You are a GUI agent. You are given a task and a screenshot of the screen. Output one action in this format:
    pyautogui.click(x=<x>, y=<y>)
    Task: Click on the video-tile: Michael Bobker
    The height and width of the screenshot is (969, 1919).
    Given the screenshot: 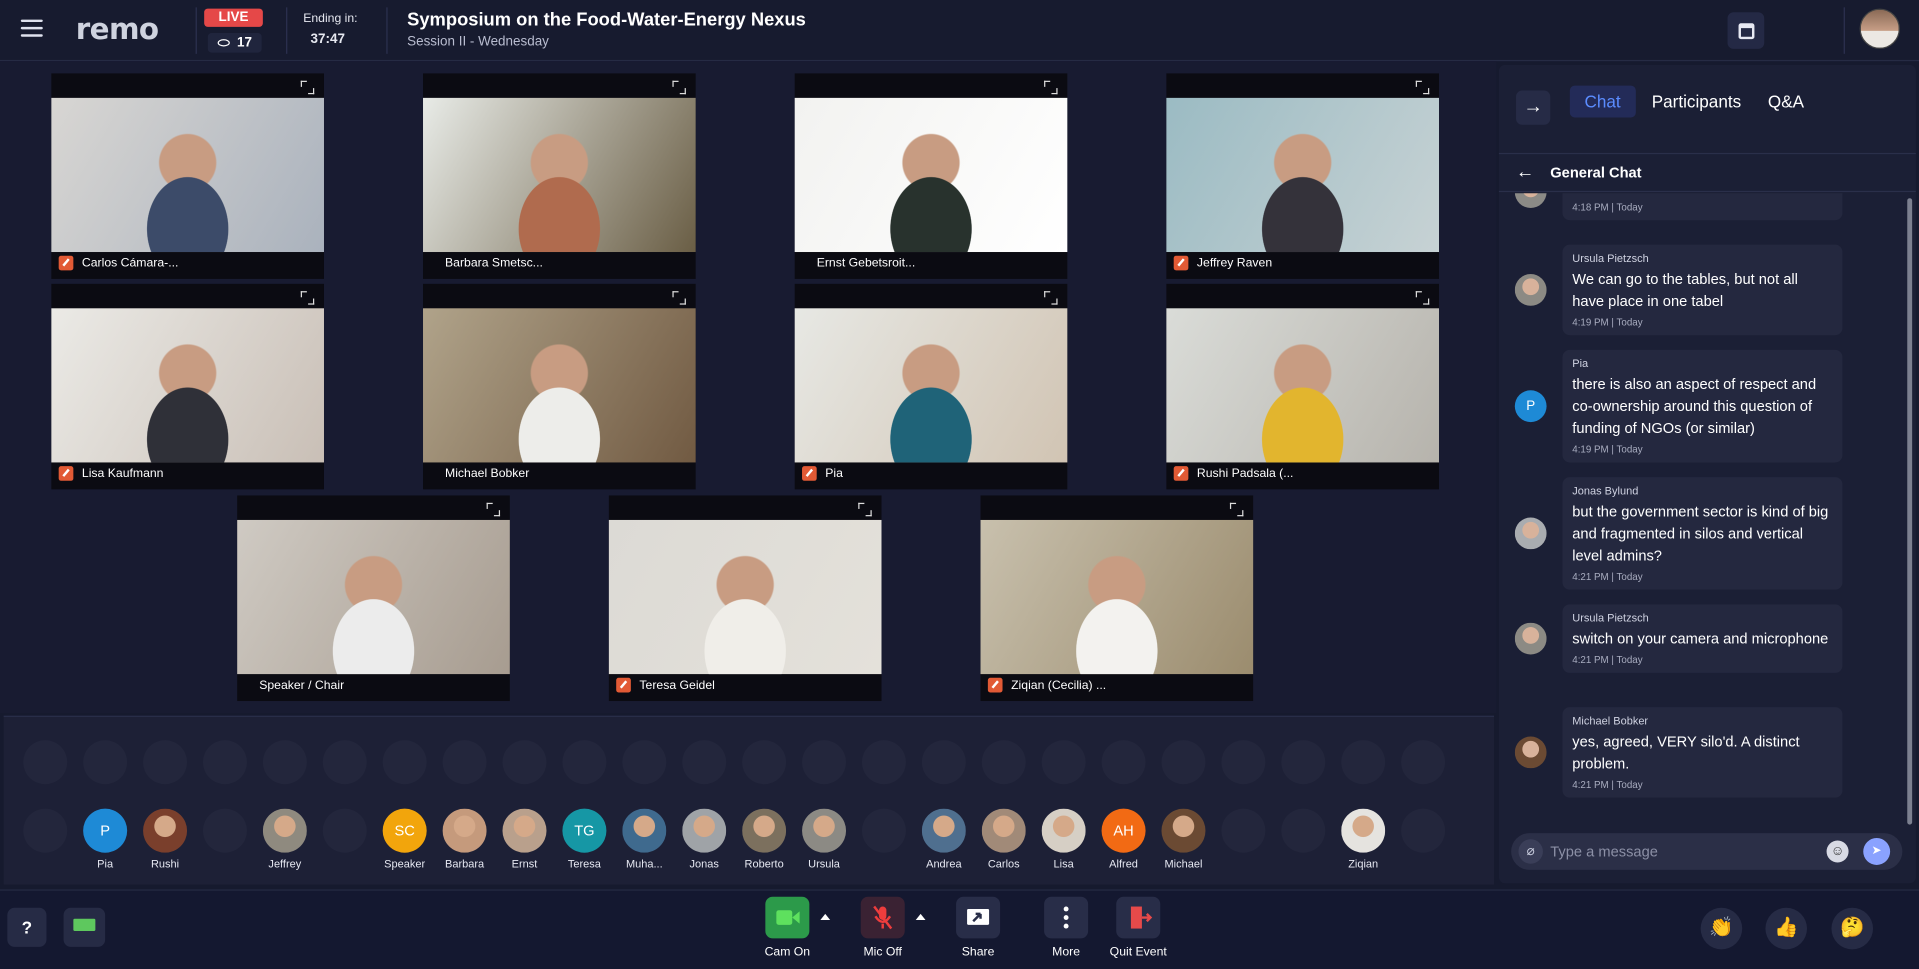 What is the action you would take?
    pyautogui.click(x=559, y=386)
    